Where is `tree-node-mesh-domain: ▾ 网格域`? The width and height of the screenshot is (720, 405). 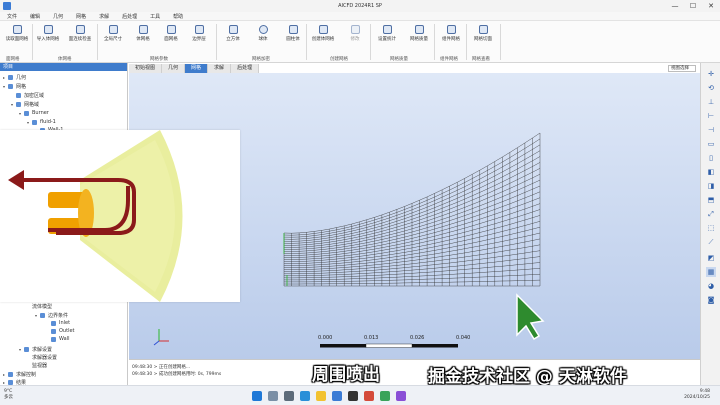
tree-node-mesh-domain: ▾ 网格域 is located at coordinates (25, 104).